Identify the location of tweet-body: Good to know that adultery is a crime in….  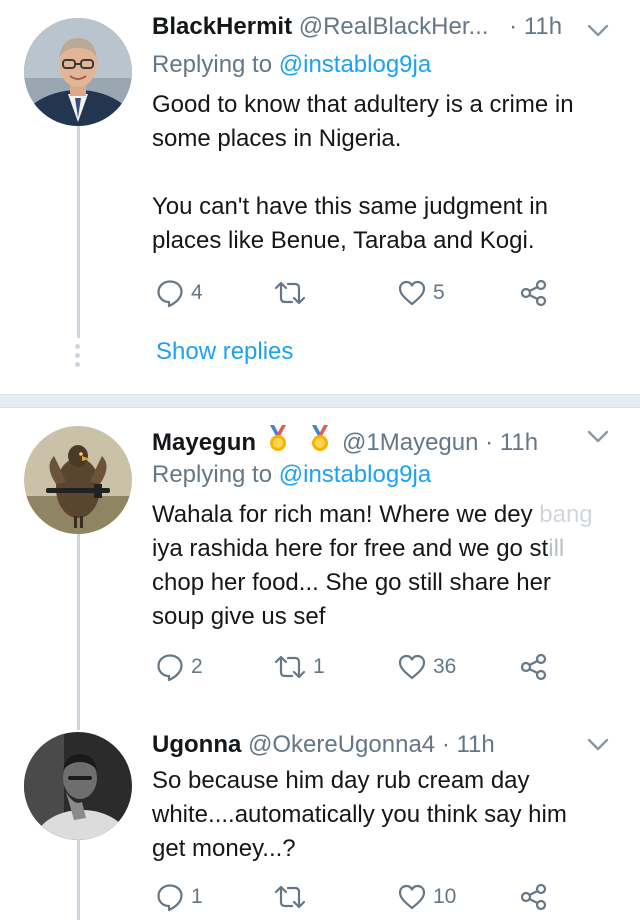
(363, 172).